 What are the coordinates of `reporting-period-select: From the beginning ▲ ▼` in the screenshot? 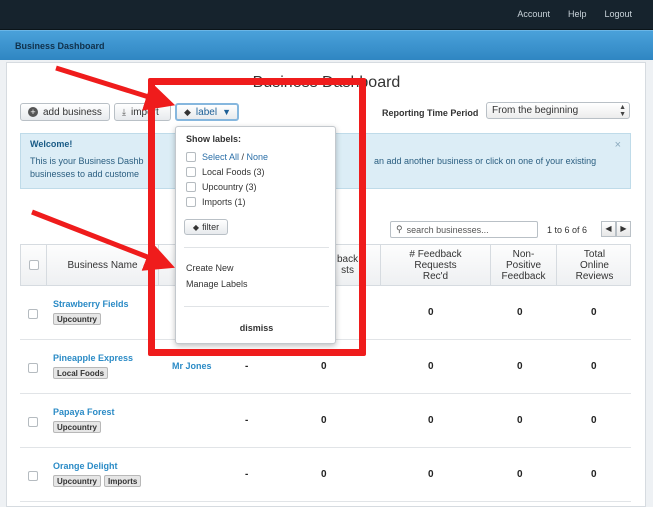 It's located at (558, 110).